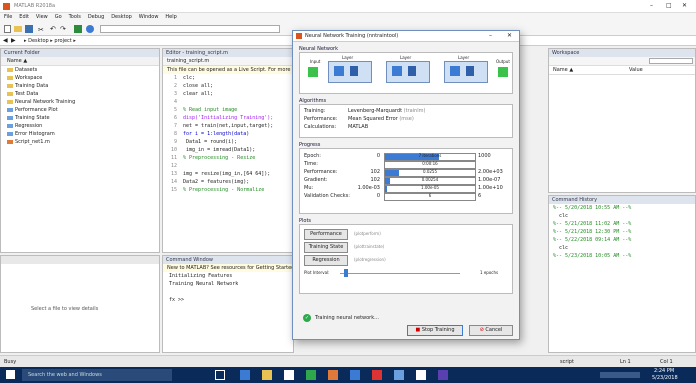 This screenshot has height=383, width=696. Describe the element at coordinates (622, 256) in the screenshot. I see `history-item: %-- 5/23/2018 10:05 AM --%` at that location.